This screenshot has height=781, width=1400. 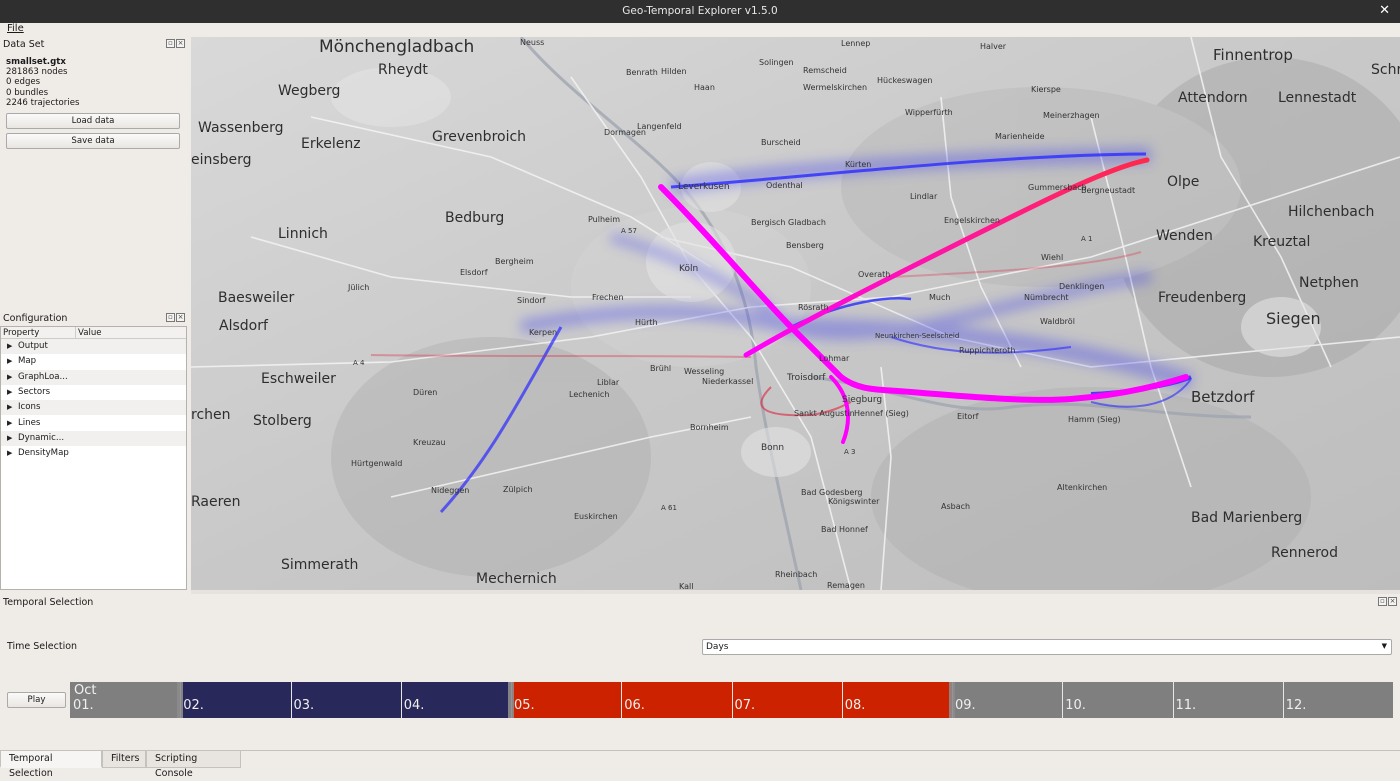 What do you see at coordinates (1384, 10) in the screenshot?
I see `window-close-icon: ✕` at bounding box center [1384, 10].